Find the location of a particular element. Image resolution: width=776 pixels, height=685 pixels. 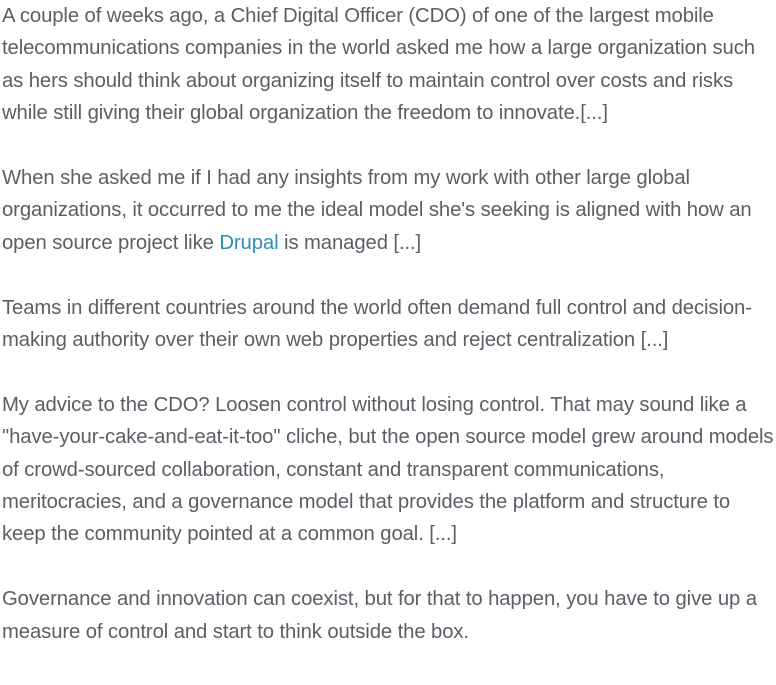

paragraph-2-text-after: is managed [...] is located at coordinates (350, 242).